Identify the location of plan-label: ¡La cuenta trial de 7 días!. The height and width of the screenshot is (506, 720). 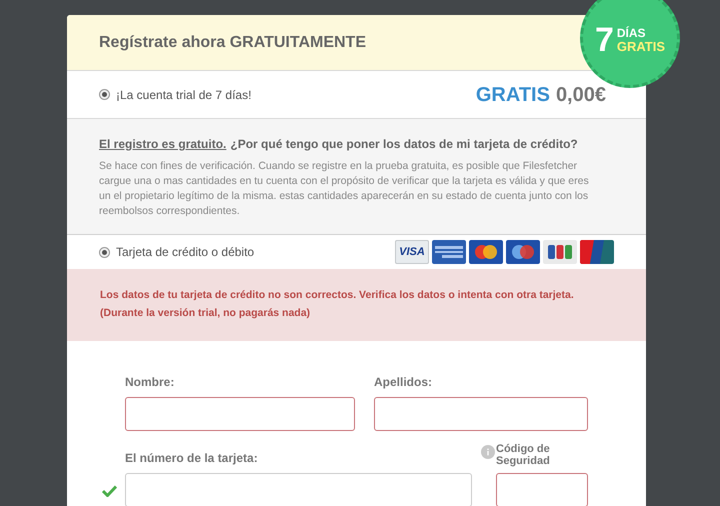
(184, 95).